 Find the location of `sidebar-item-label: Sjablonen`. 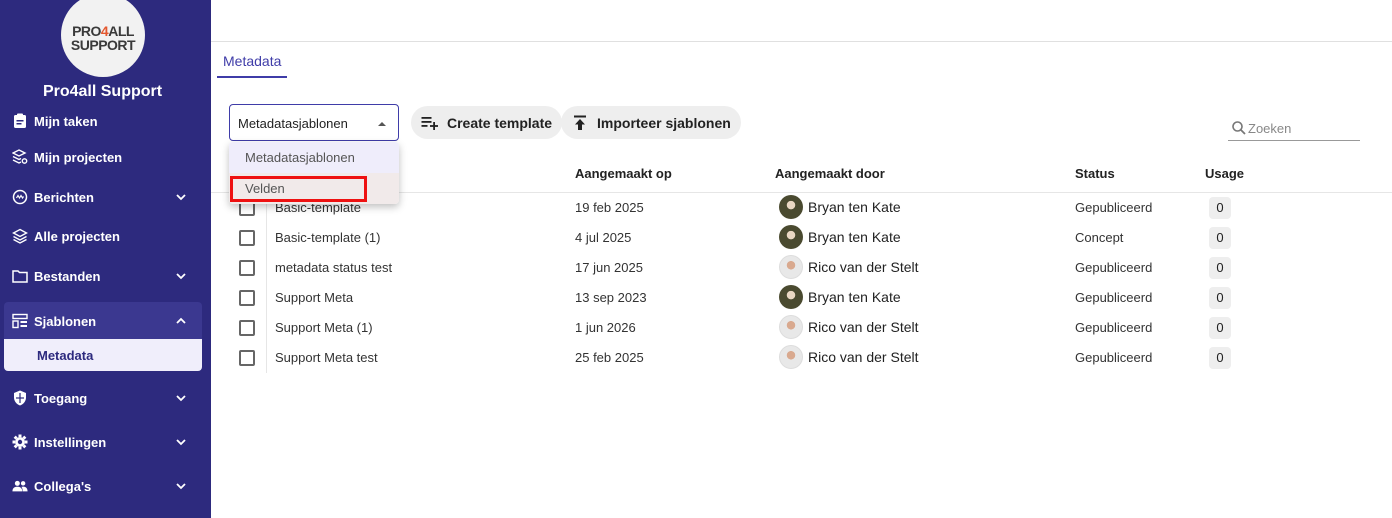

sidebar-item-label: Sjablonen is located at coordinates (65, 321).